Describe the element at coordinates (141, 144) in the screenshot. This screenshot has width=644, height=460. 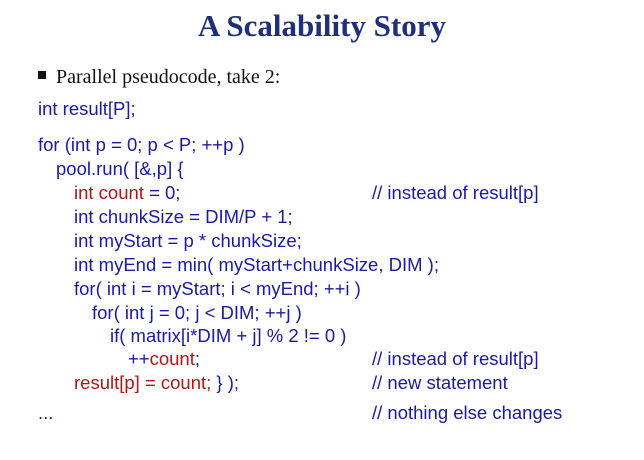
I see `code-line-2: for (int p = 0; p < P; ++p )` at that location.